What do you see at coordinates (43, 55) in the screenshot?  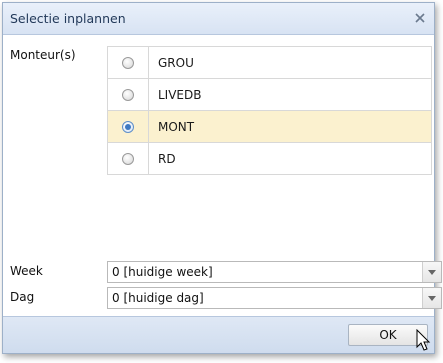 I see `monteurs-label: Monteur(s)` at bounding box center [43, 55].